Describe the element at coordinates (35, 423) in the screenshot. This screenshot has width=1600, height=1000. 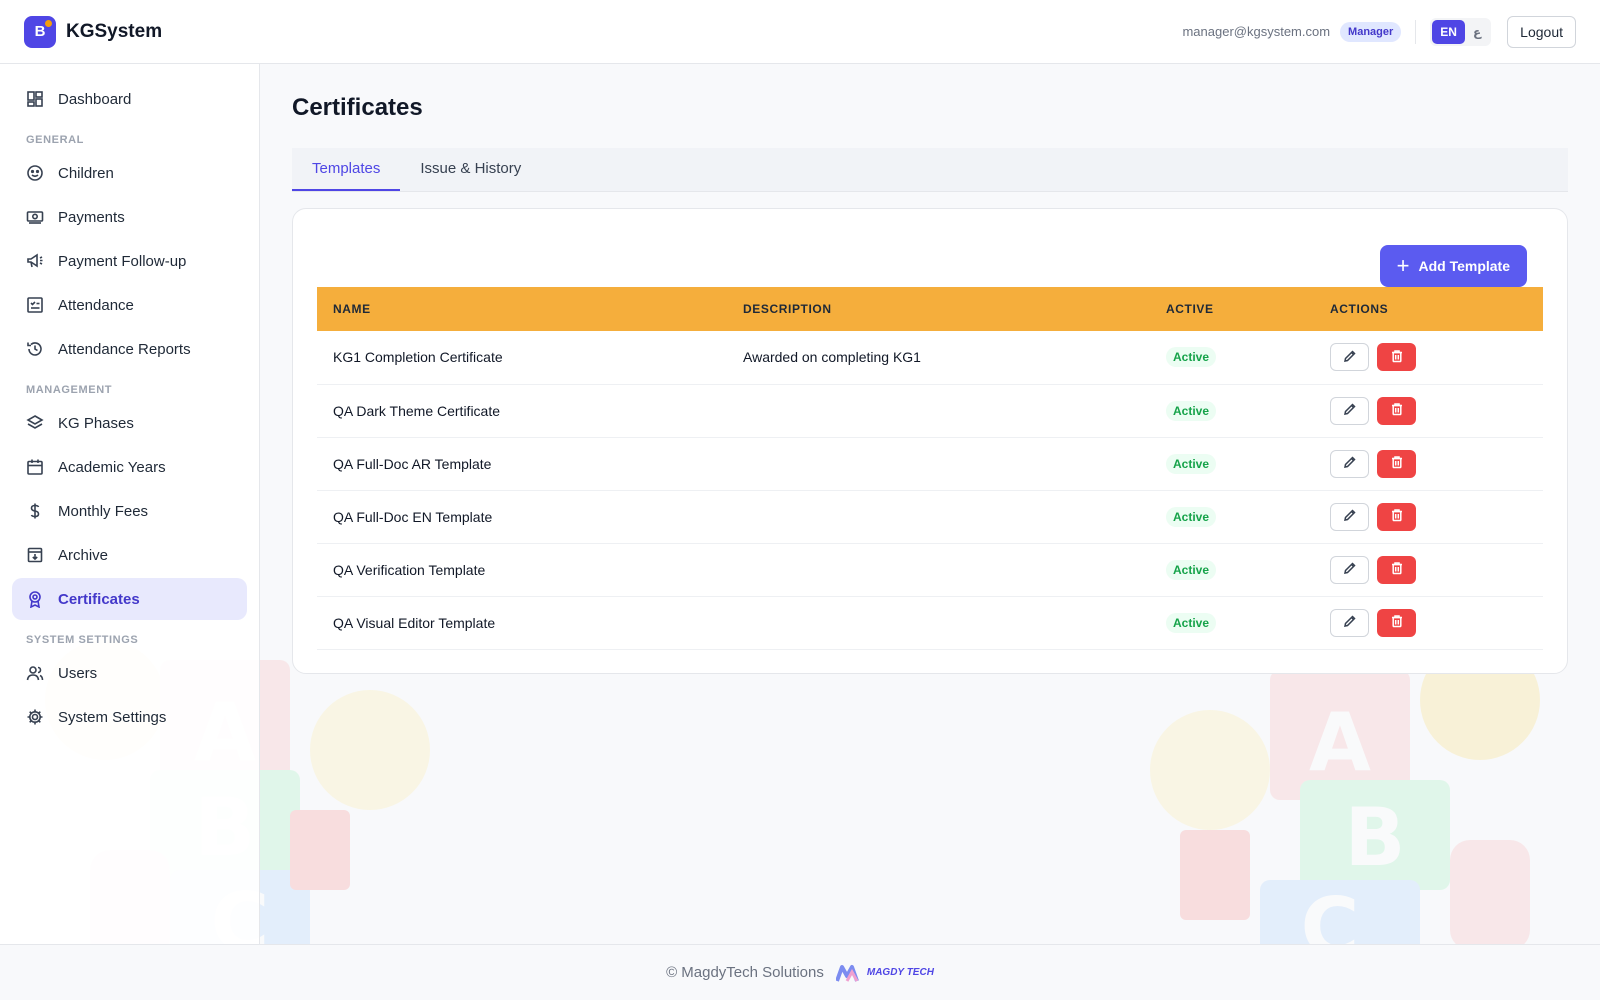
I see `layers-icon` at that location.